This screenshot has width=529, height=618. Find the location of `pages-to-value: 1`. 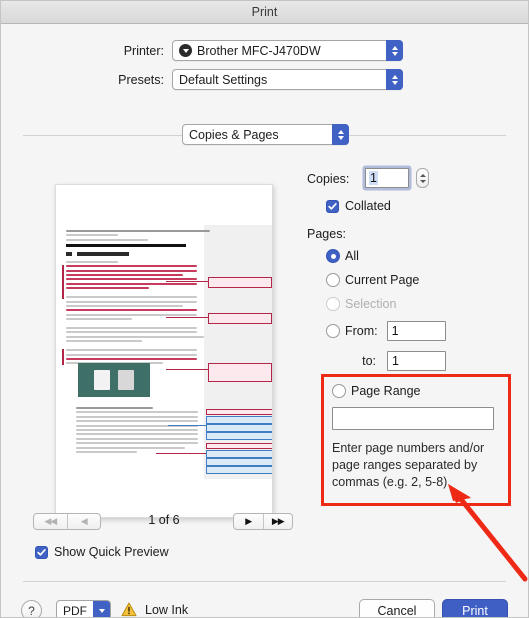

pages-to-value: 1 is located at coordinates (395, 361).